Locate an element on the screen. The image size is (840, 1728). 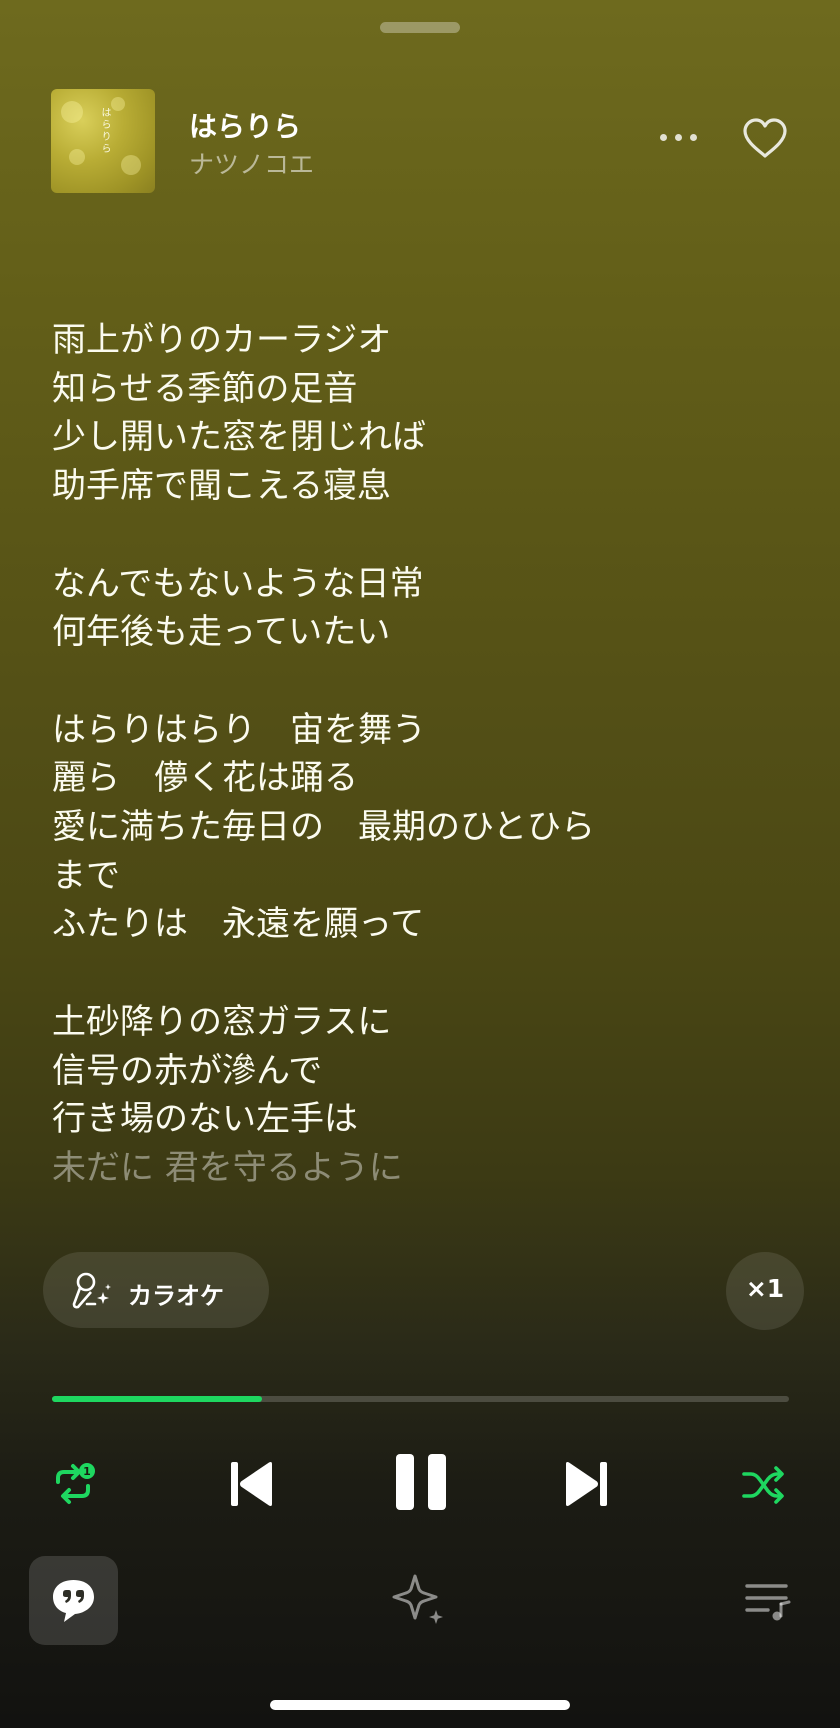
more-icon is located at coordinates (663, 137).